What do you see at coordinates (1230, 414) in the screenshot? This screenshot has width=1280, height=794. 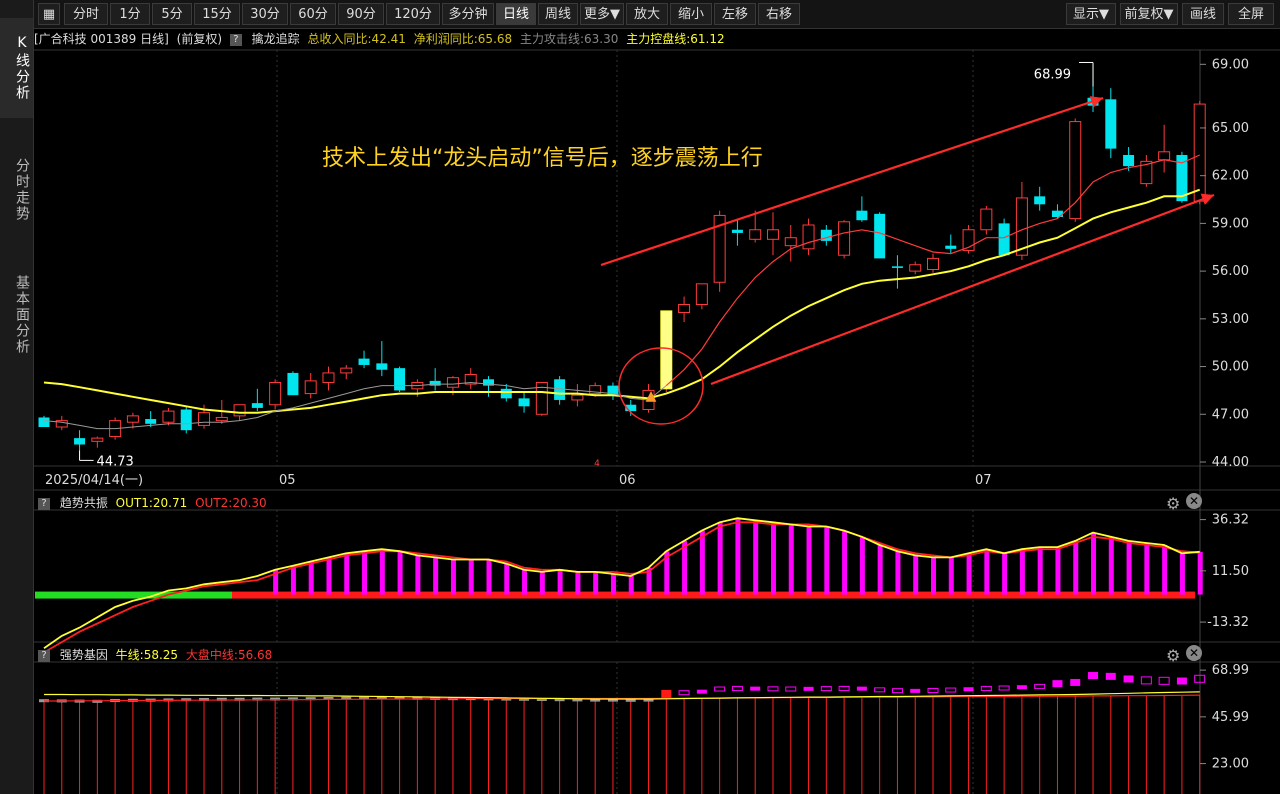 I see `price-tick-label: 47.00` at bounding box center [1230, 414].